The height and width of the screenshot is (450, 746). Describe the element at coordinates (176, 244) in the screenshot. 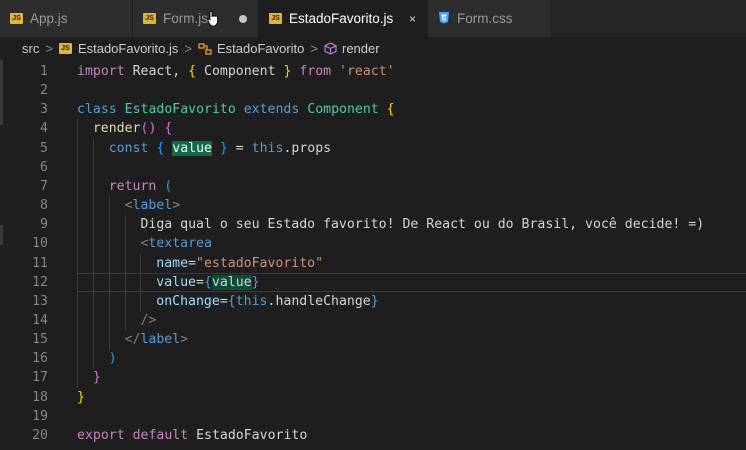

I see `code-text: <textarea` at that location.